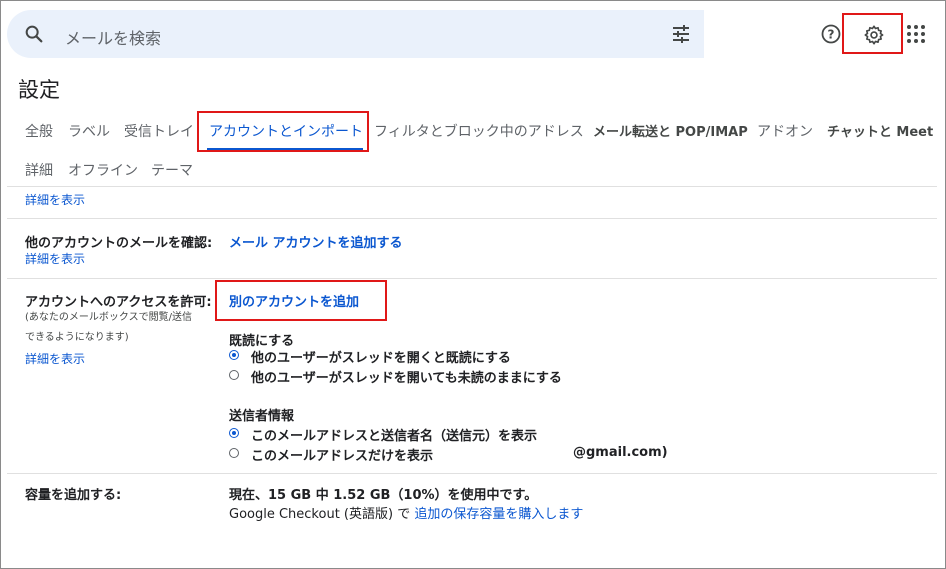 This screenshot has width=946, height=569. Describe the element at coordinates (383, 495) in the screenshot. I see `storage-usage: 現在、15 GB 中 1.52 GB（10%）を使用中です。` at that location.